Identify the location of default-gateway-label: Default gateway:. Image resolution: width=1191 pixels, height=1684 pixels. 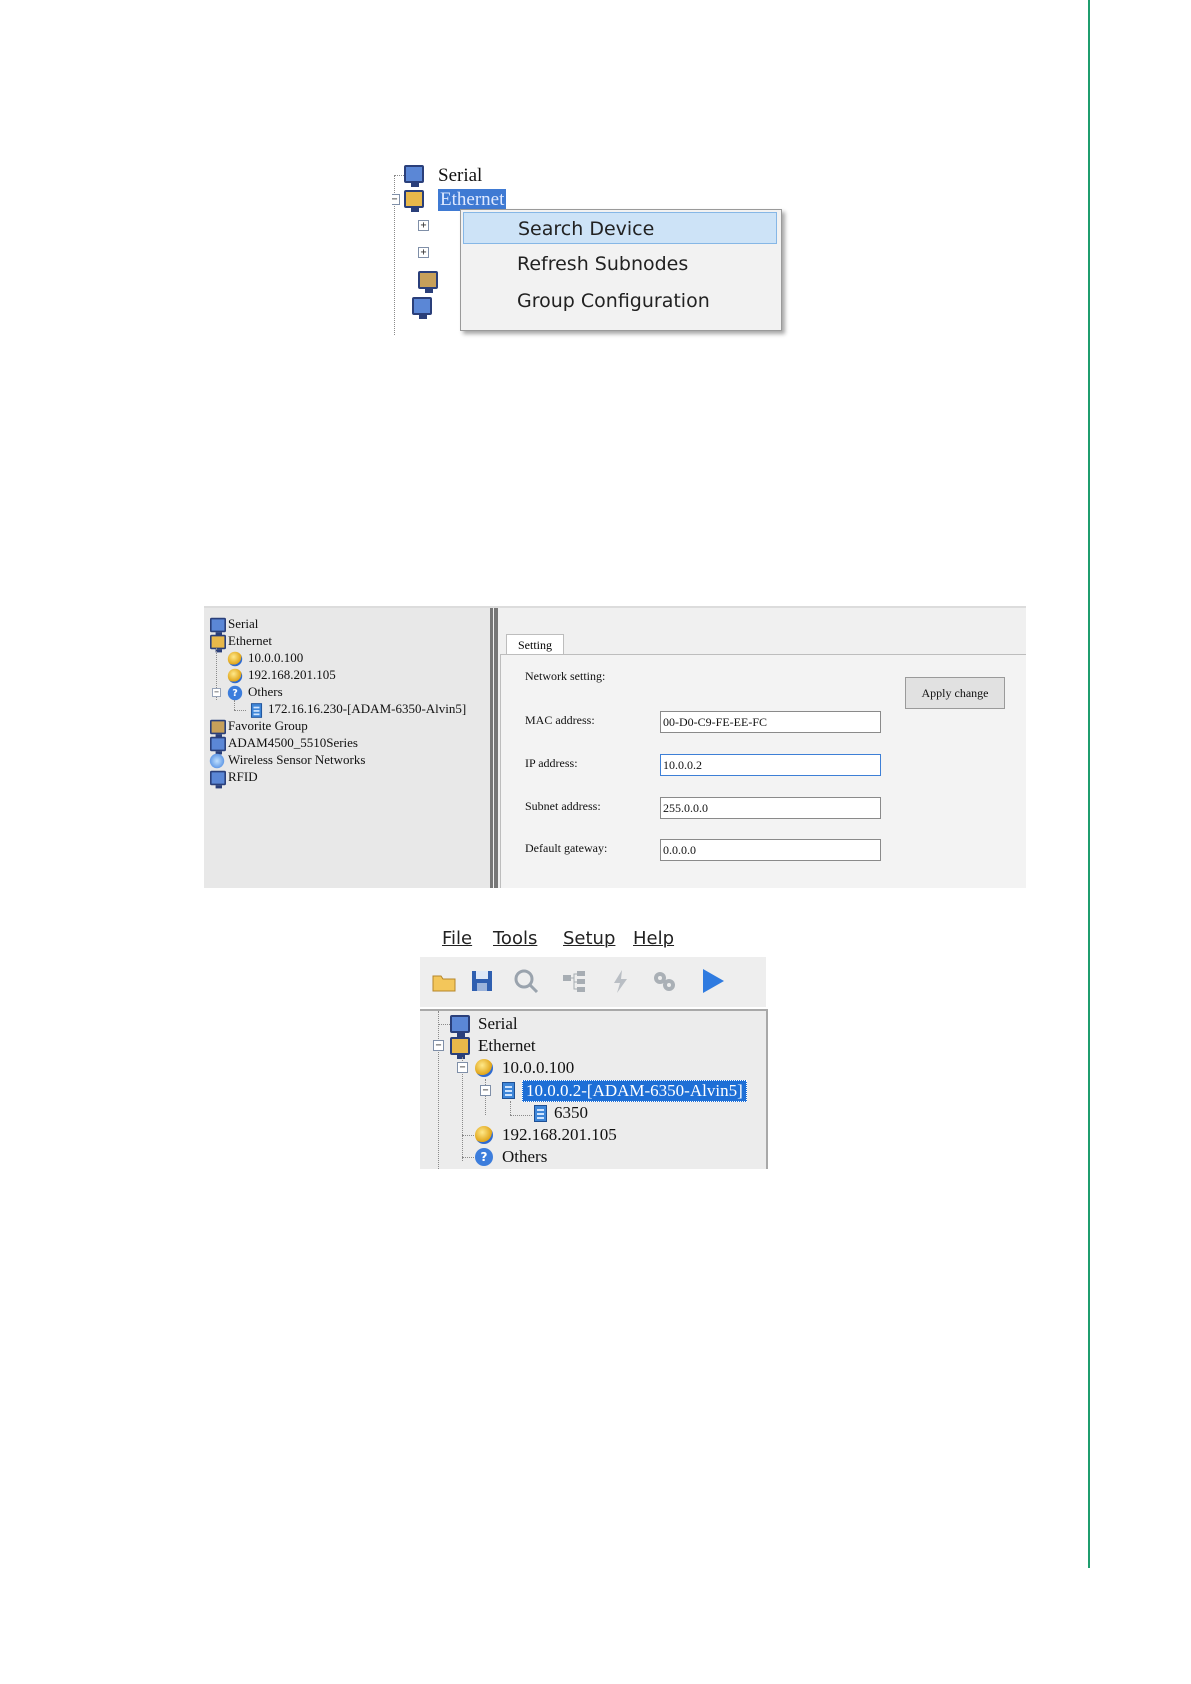
(566, 848).